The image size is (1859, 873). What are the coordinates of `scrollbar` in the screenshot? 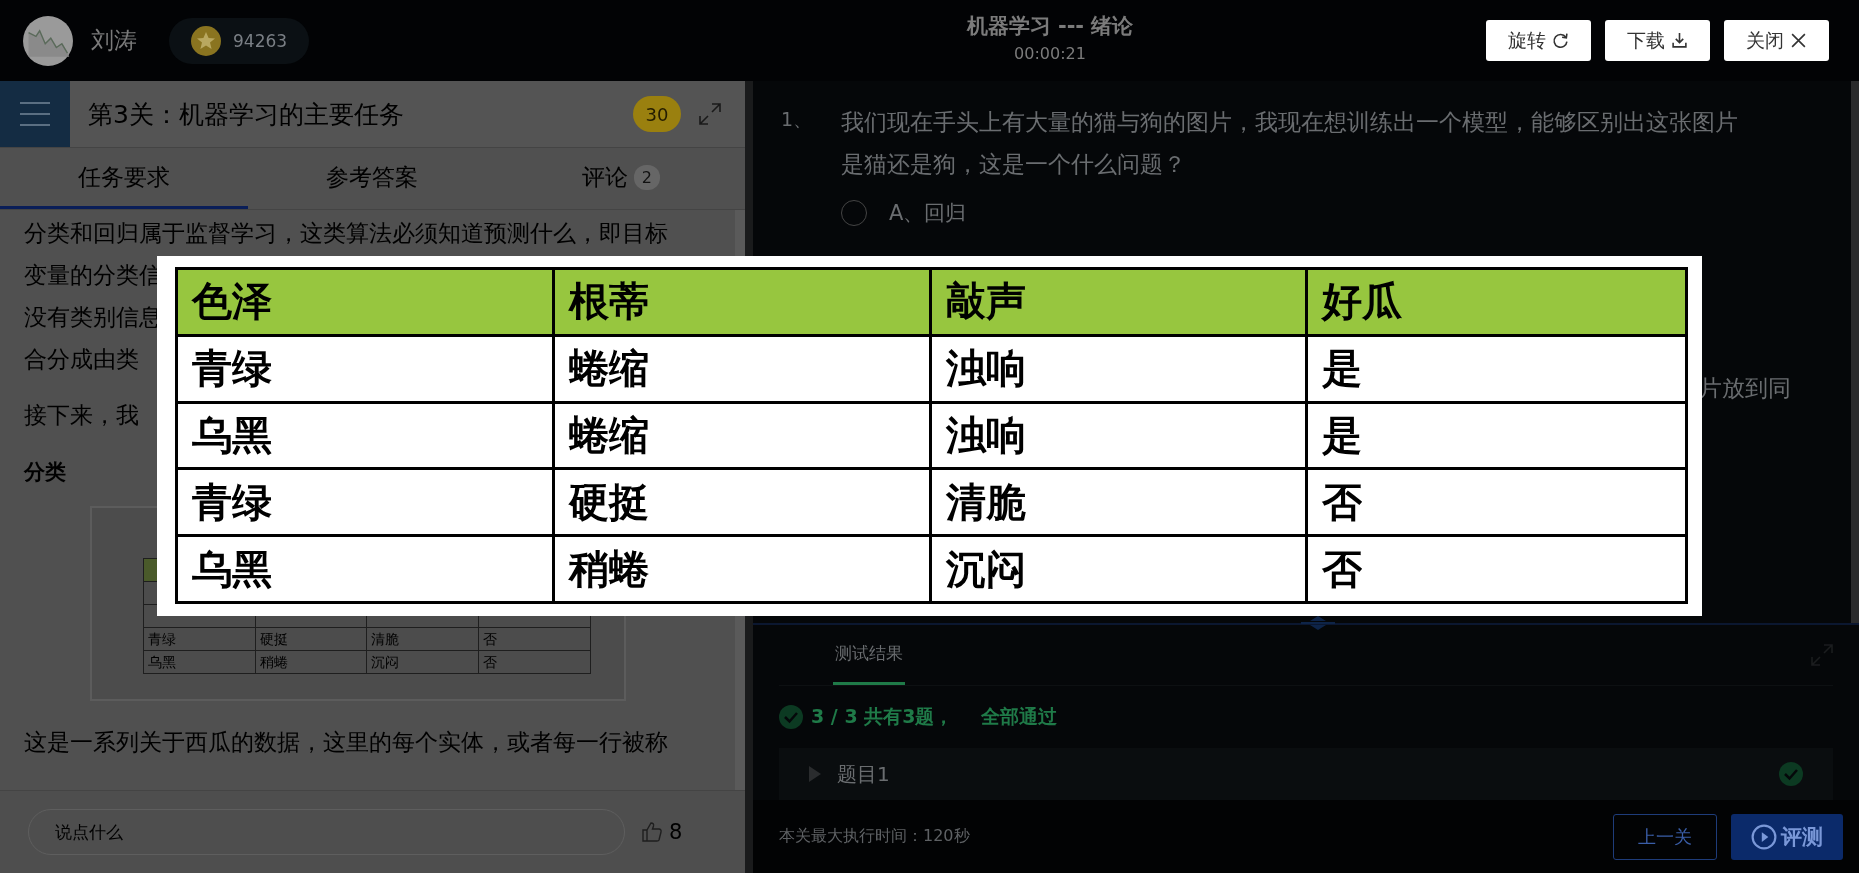 It's located at (1855, 352).